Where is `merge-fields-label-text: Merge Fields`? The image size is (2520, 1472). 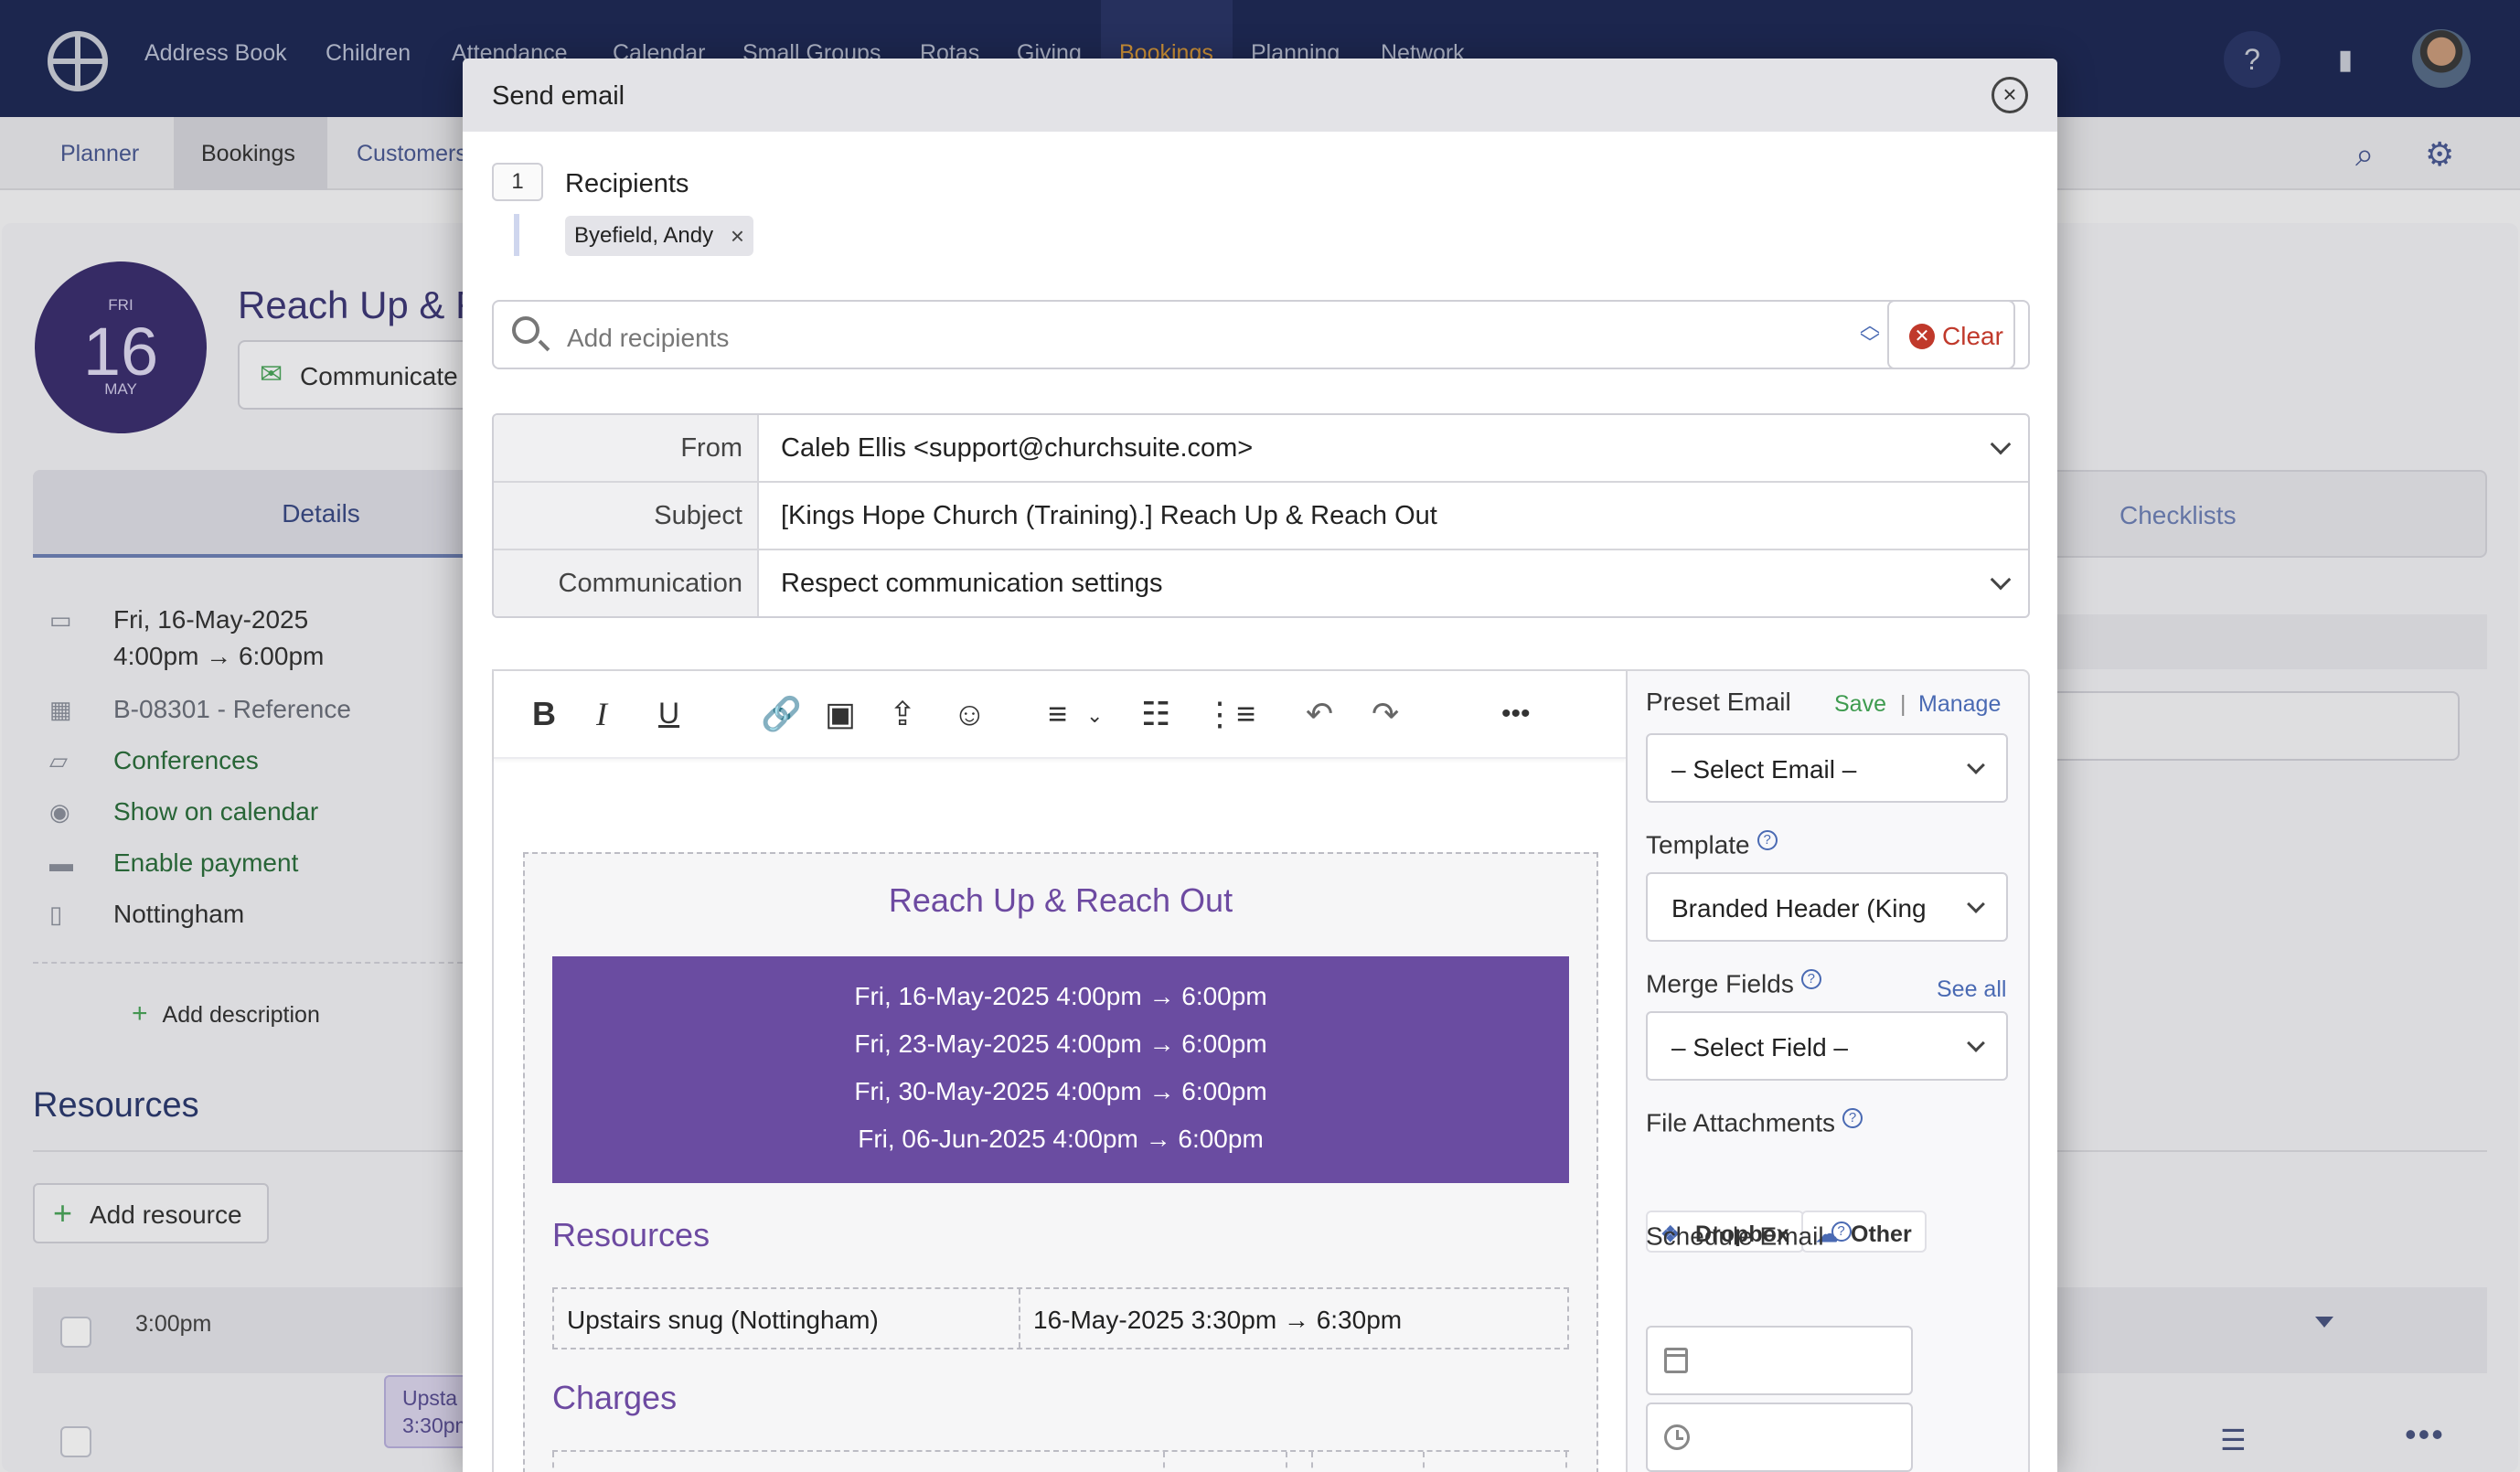
merge-fields-label-text: Merge Fields is located at coordinates (1720, 983).